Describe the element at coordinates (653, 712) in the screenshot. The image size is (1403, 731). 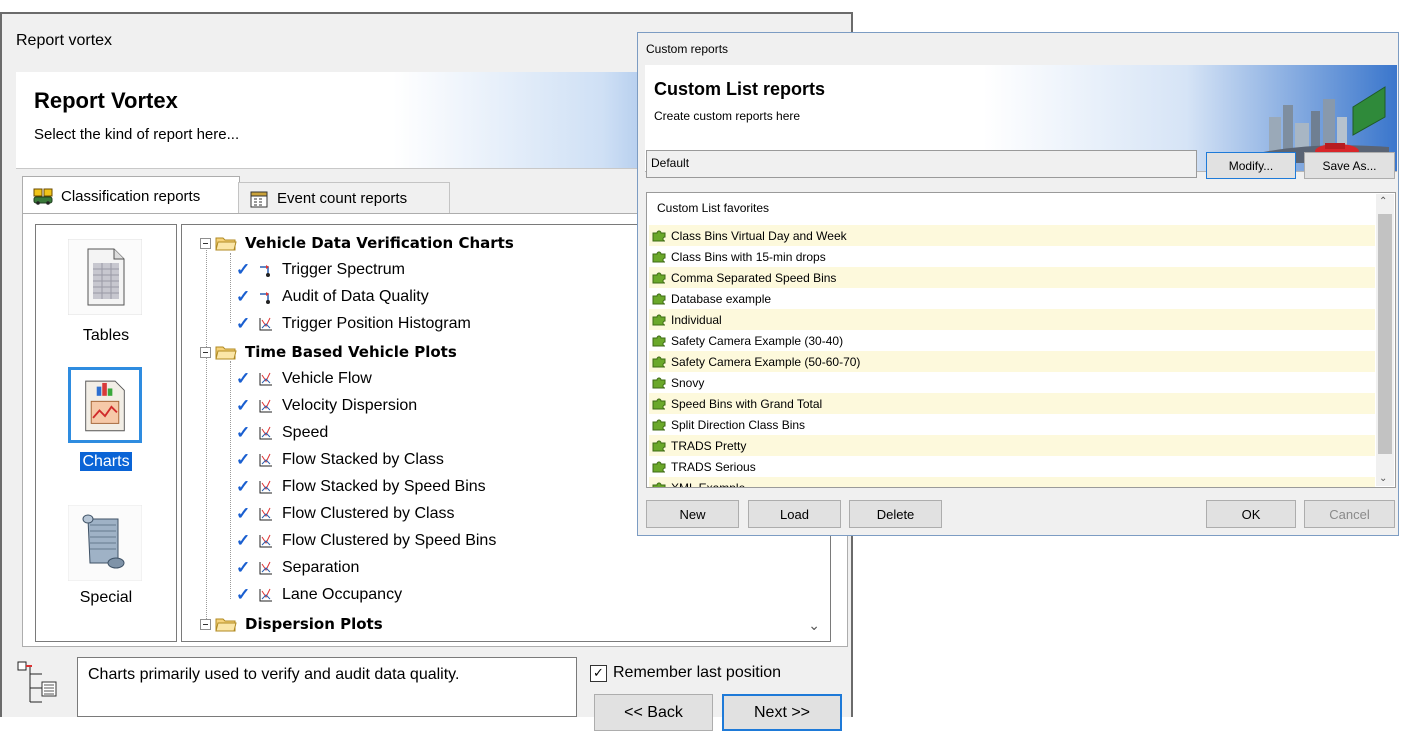
I see `back-button: << Back` at that location.